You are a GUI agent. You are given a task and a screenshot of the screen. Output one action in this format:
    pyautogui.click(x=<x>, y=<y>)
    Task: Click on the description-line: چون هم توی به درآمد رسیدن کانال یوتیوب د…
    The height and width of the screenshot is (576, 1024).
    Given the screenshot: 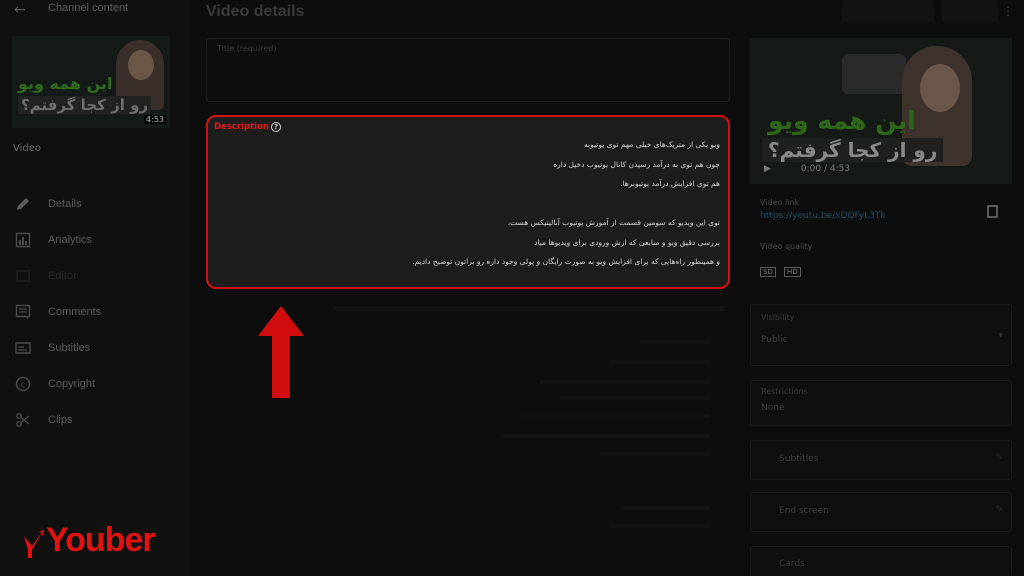 What is the action you would take?
    pyautogui.click(x=636, y=164)
    